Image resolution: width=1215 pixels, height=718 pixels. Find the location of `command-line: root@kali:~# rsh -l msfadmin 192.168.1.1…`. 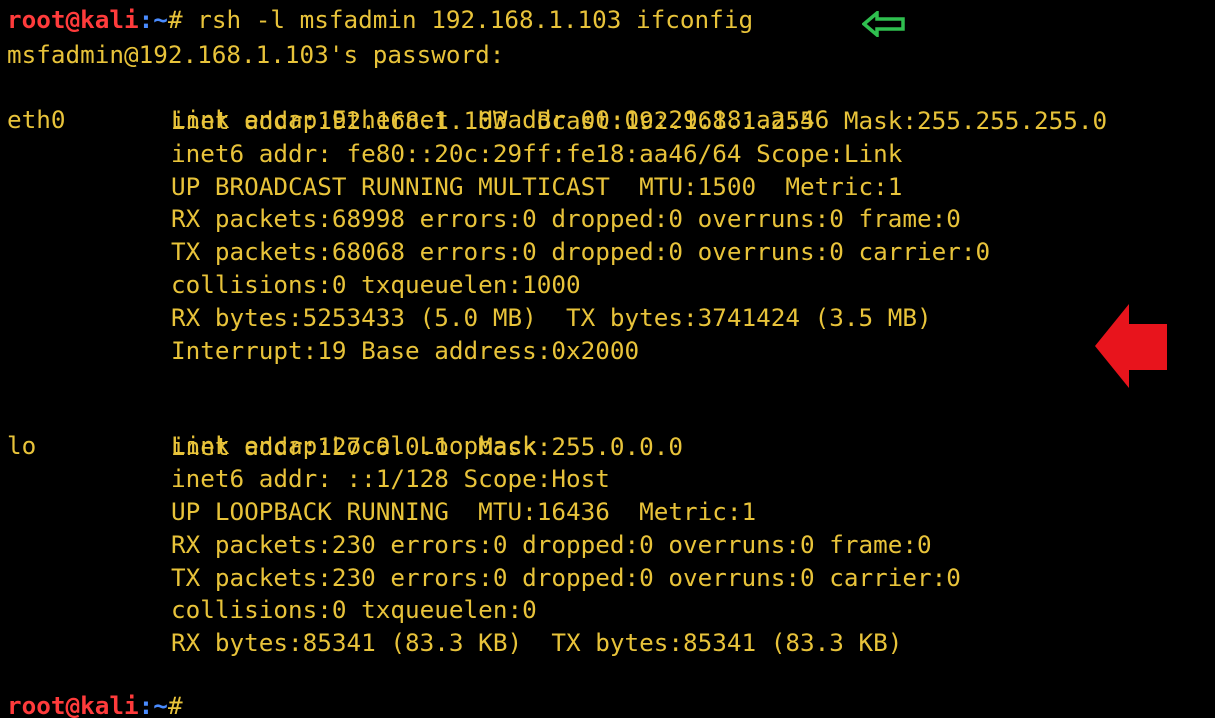

command-line: root@kali:~# rsh -l msfadmin 192.168.1.1… is located at coordinates (380, 20).